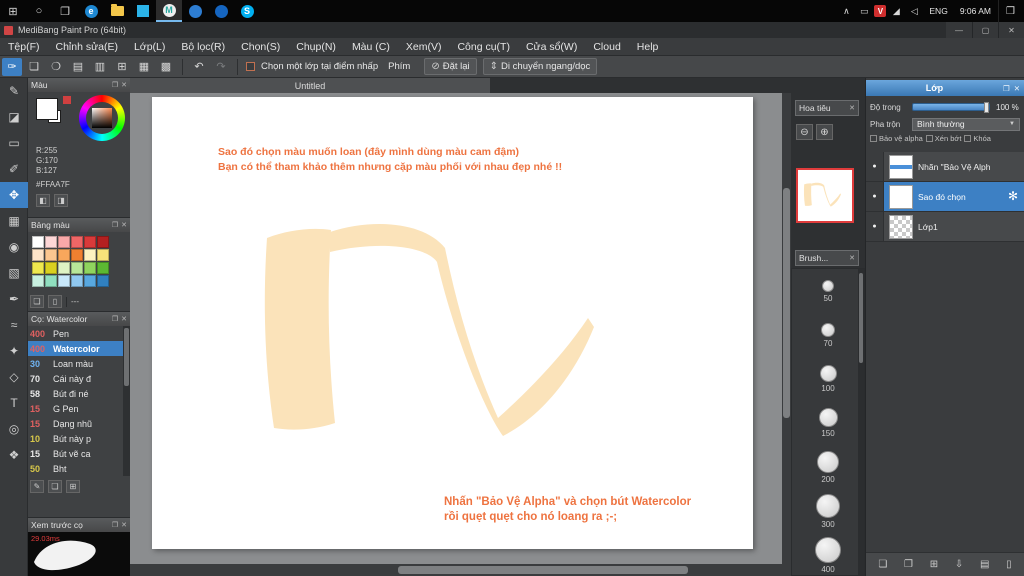 Image resolution: width=1024 pixels, height=576 pixels. What do you see at coordinates (39, 11) in the screenshot?
I see `search-icon: ○` at bounding box center [39, 11].